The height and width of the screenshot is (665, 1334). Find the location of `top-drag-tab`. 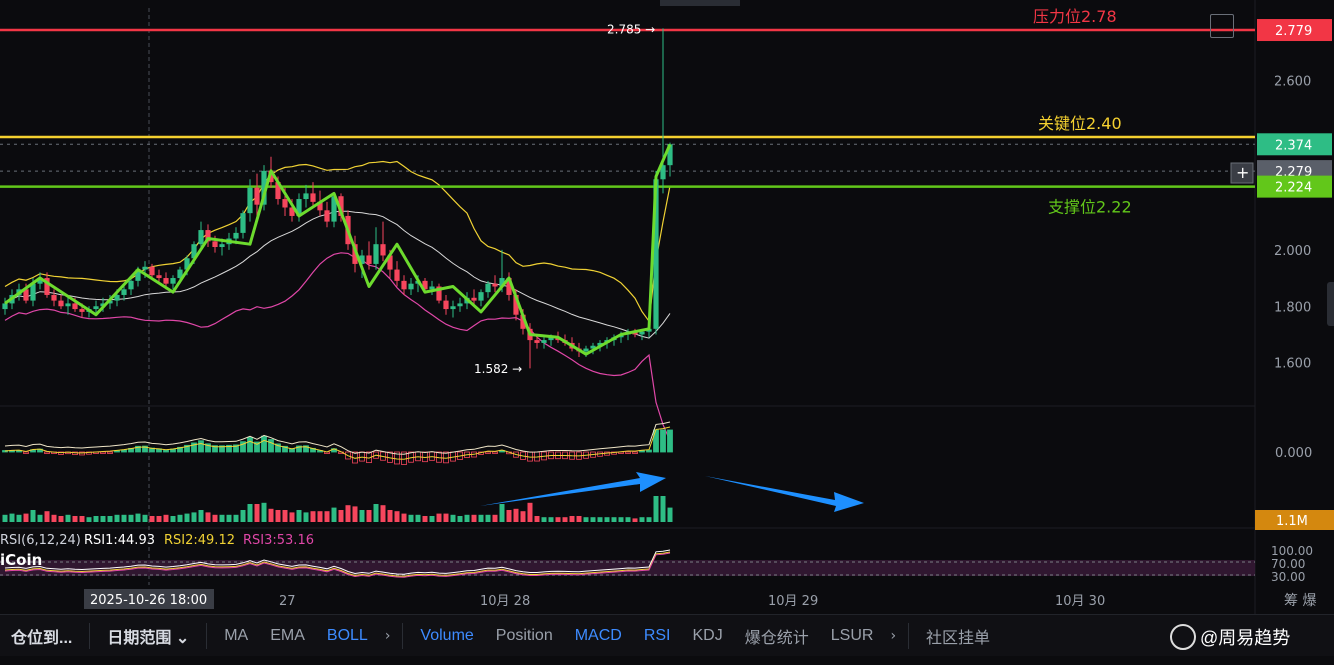

top-drag-tab is located at coordinates (700, 3).